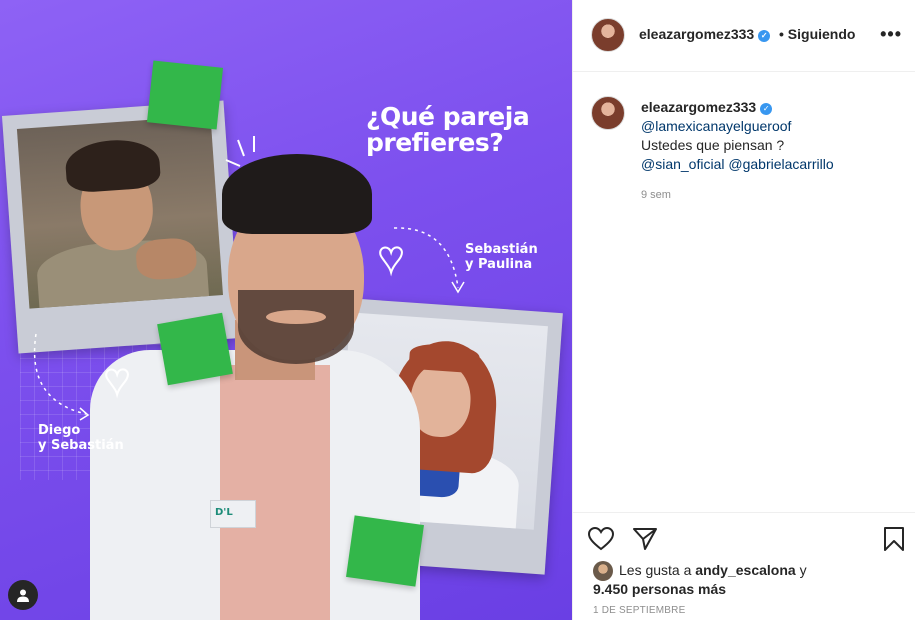 Image resolution: width=915 pixels, height=620 pixels. Describe the element at coordinates (448, 129) in the screenshot. I see `post-headline: ¿Qué pareja prefieres?` at that location.